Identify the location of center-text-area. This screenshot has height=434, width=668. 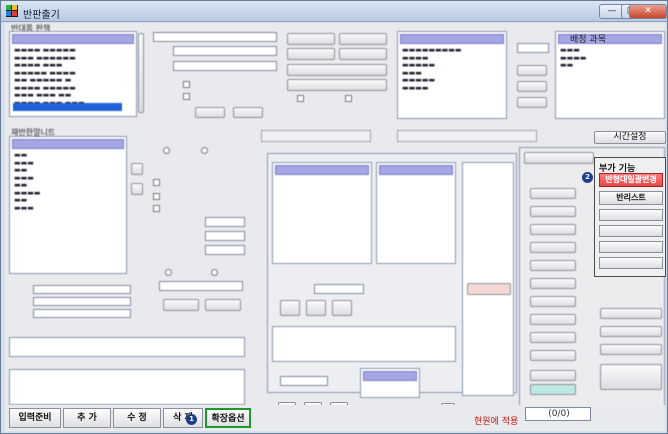
(364, 344).